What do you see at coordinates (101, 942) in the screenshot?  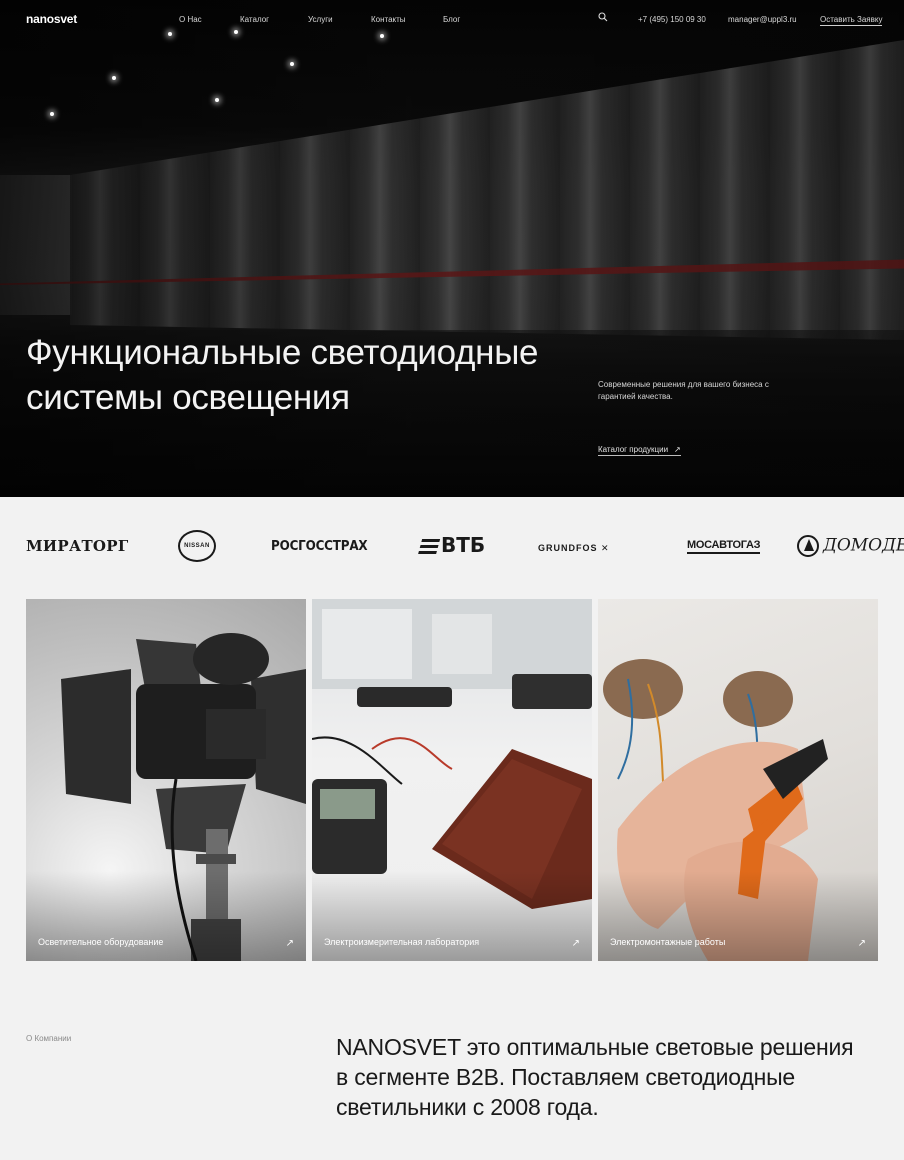 I see `card-label: Осветительное оборудование` at bounding box center [101, 942].